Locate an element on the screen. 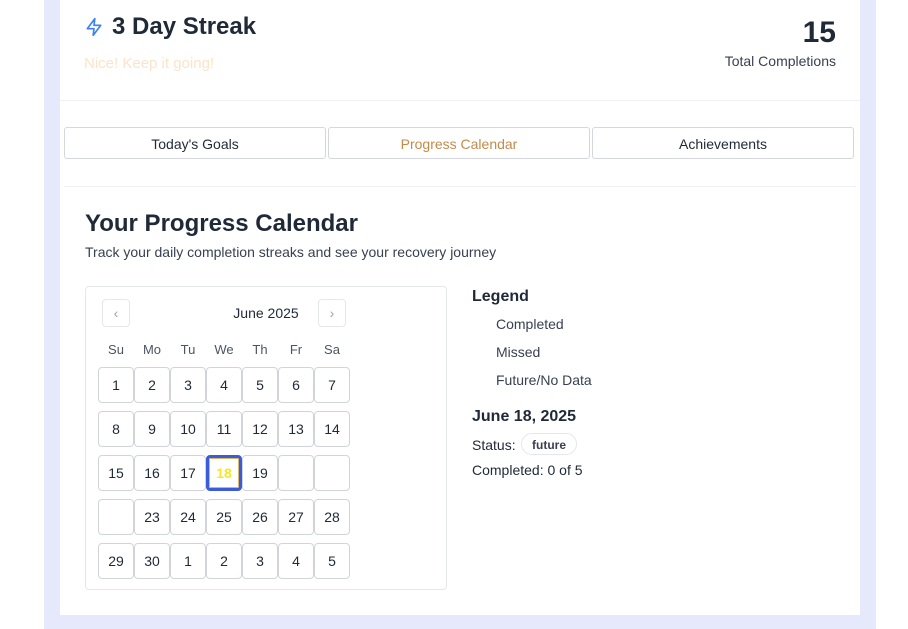 The width and height of the screenshot is (908, 629). calendar-day: 23 is located at coordinates (152, 517).